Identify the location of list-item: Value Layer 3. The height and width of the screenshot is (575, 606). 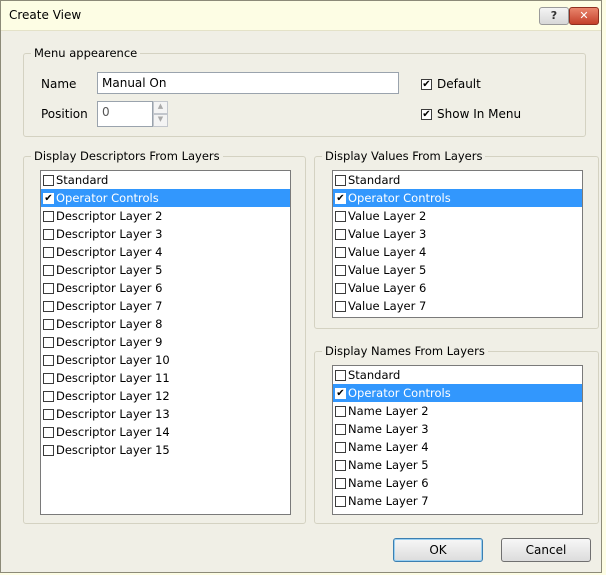
(457, 234).